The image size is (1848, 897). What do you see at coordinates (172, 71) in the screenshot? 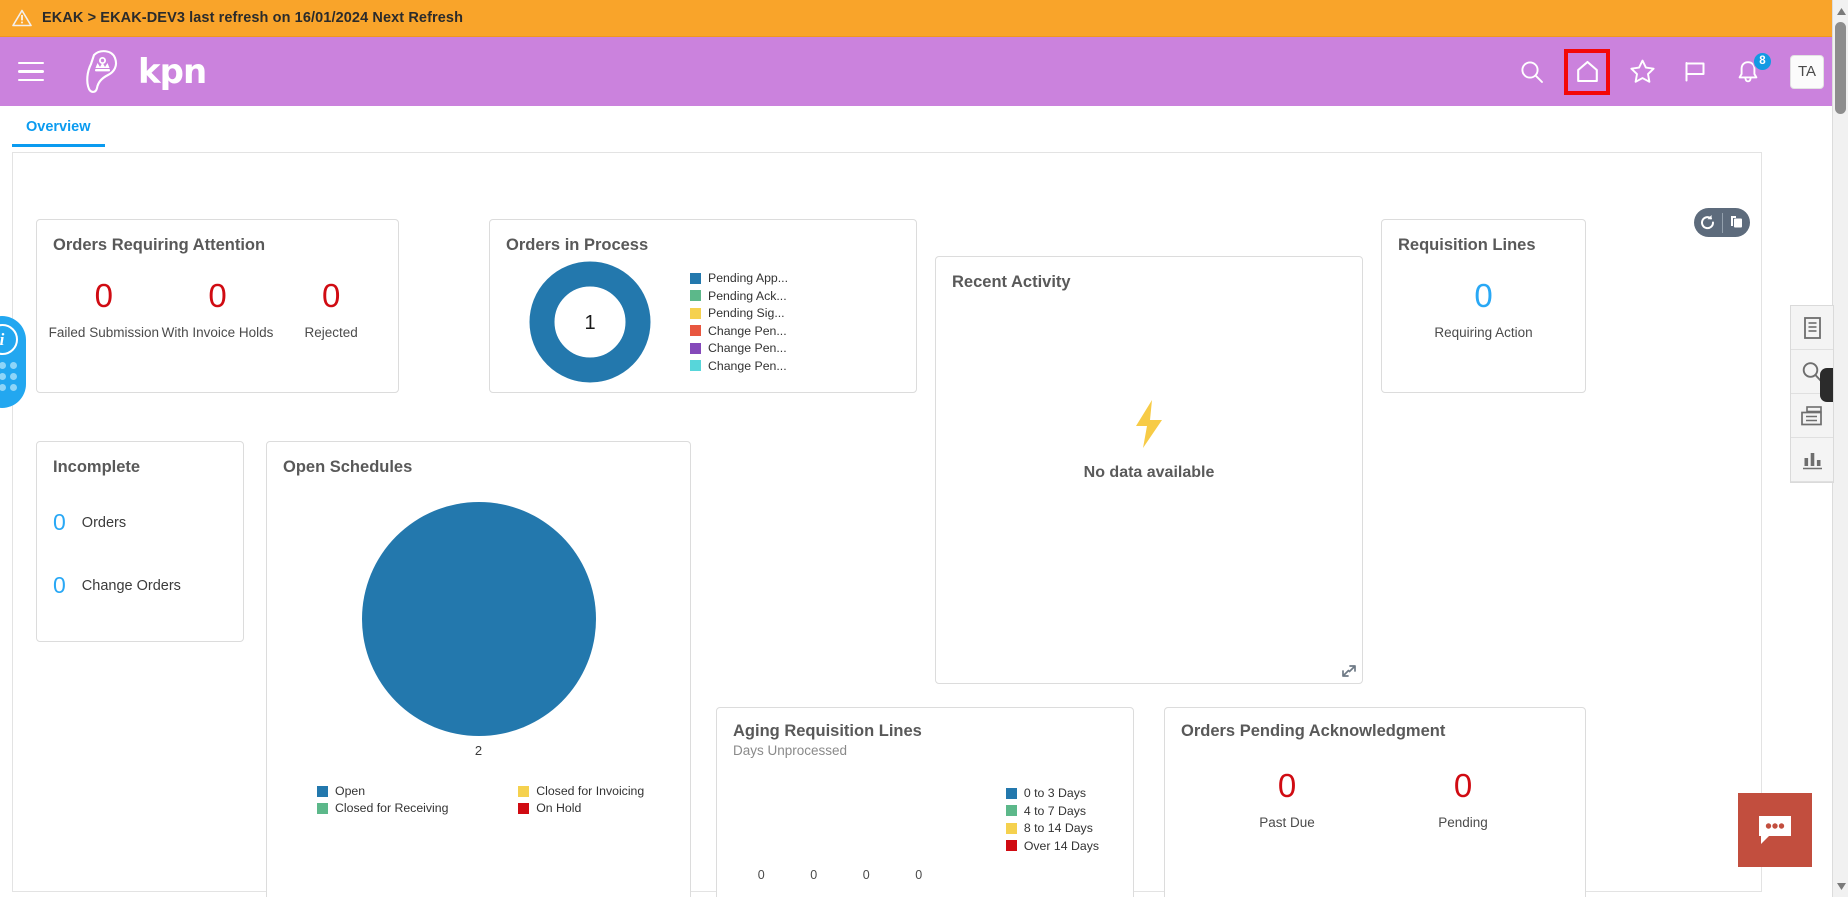
I see `kpn-logo-text: kpn` at bounding box center [172, 71].